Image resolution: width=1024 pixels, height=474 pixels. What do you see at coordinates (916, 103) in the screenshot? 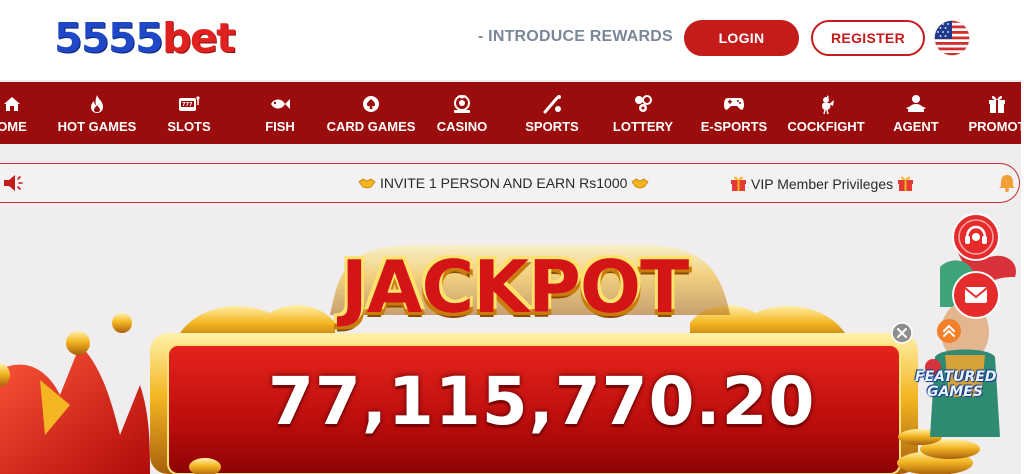
I see `agent-icon` at bounding box center [916, 103].